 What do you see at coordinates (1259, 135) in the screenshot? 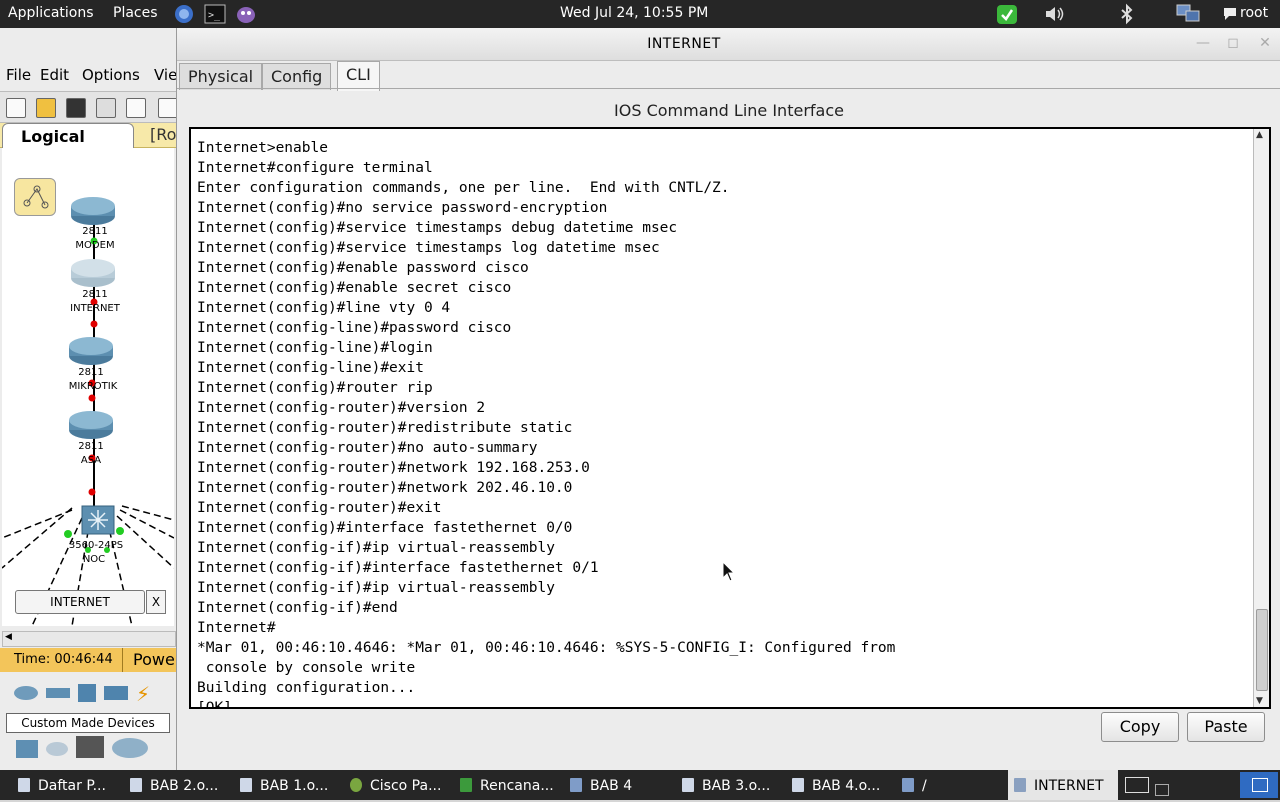
I see `scroll-up-icon: ▲` at bounding box center [1259, 135].